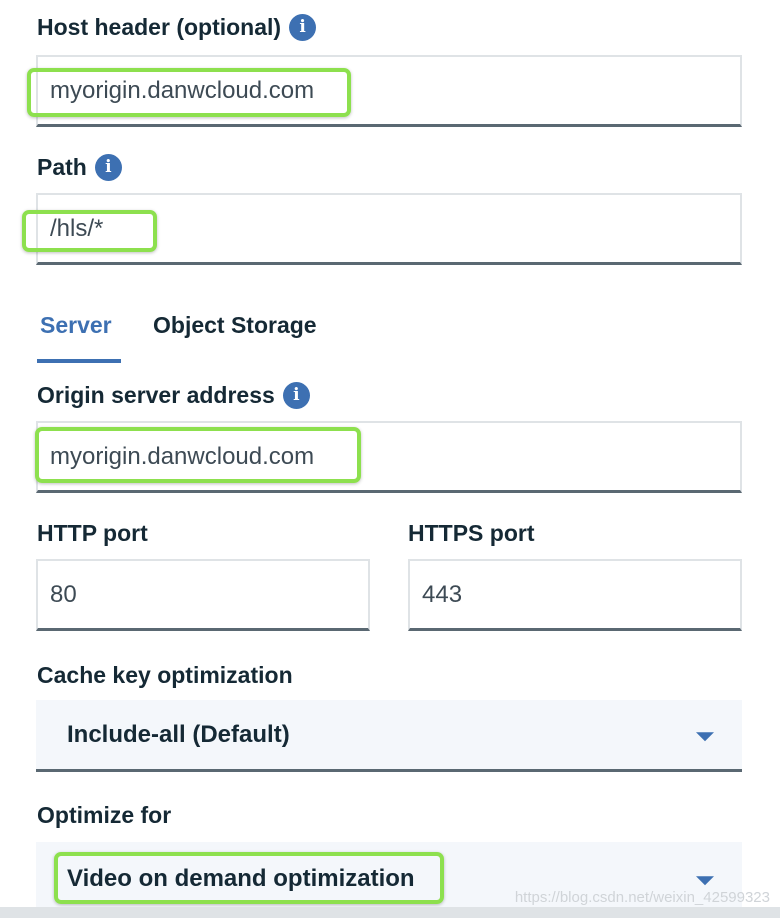  I want to click on host-header-value: myorigin.danwcloud.com, so click(182, 90).